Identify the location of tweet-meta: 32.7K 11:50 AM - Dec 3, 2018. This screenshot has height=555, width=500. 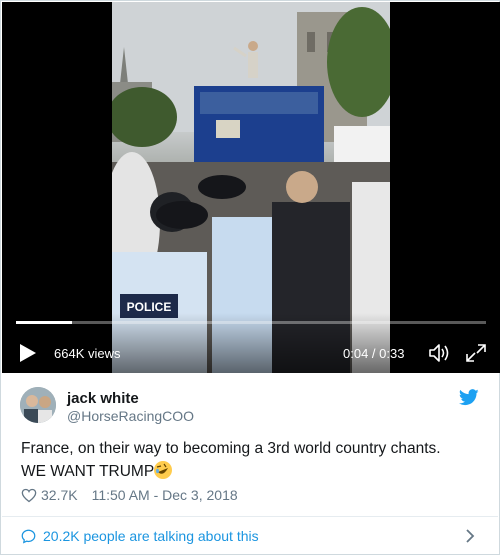
(129, 495).